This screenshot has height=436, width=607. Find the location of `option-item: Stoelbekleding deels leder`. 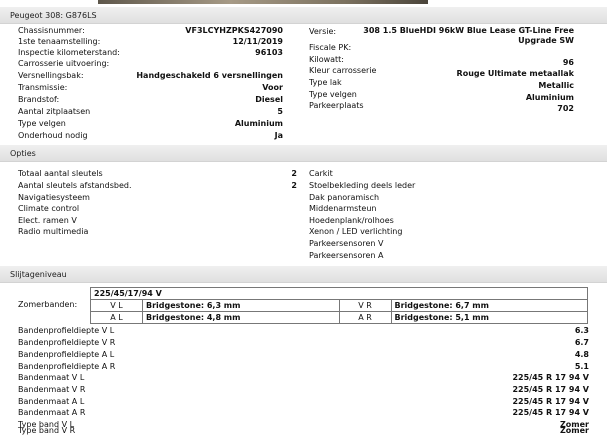

option-item: Stoelbekleding deels leder is located at coordinates (362, 185).